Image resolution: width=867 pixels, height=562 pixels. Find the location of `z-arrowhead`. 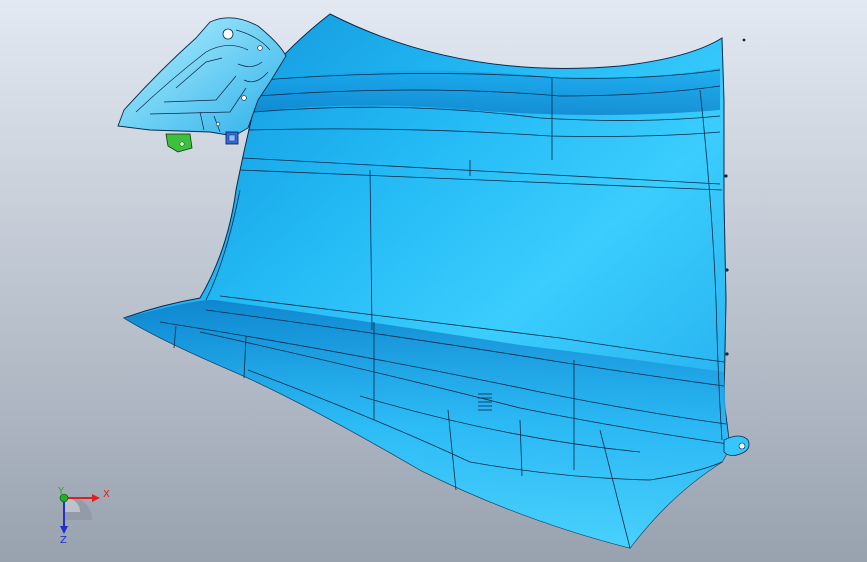

z-arrowhead is located at coordinates (64, 530).